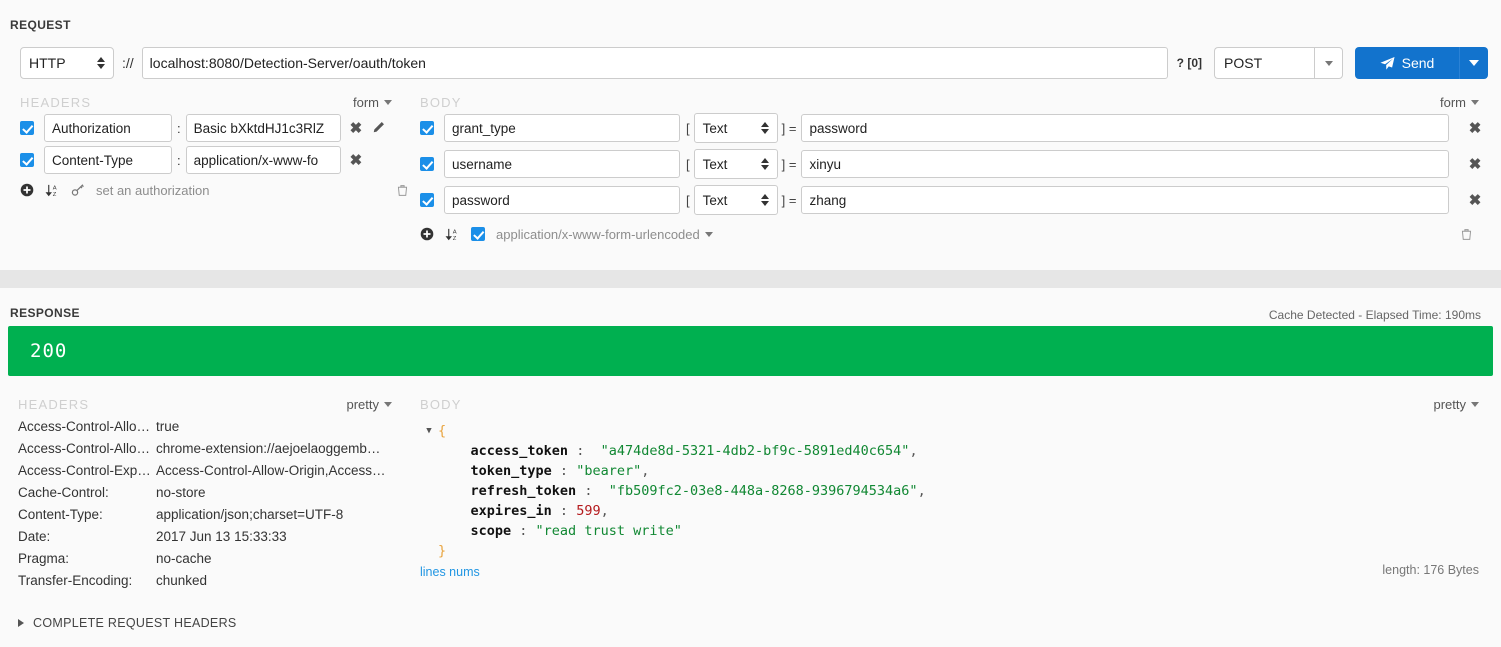  Describe the element at coordinates (523, 491) in the screenshot. I see `json-key: refresh_token` at that location.